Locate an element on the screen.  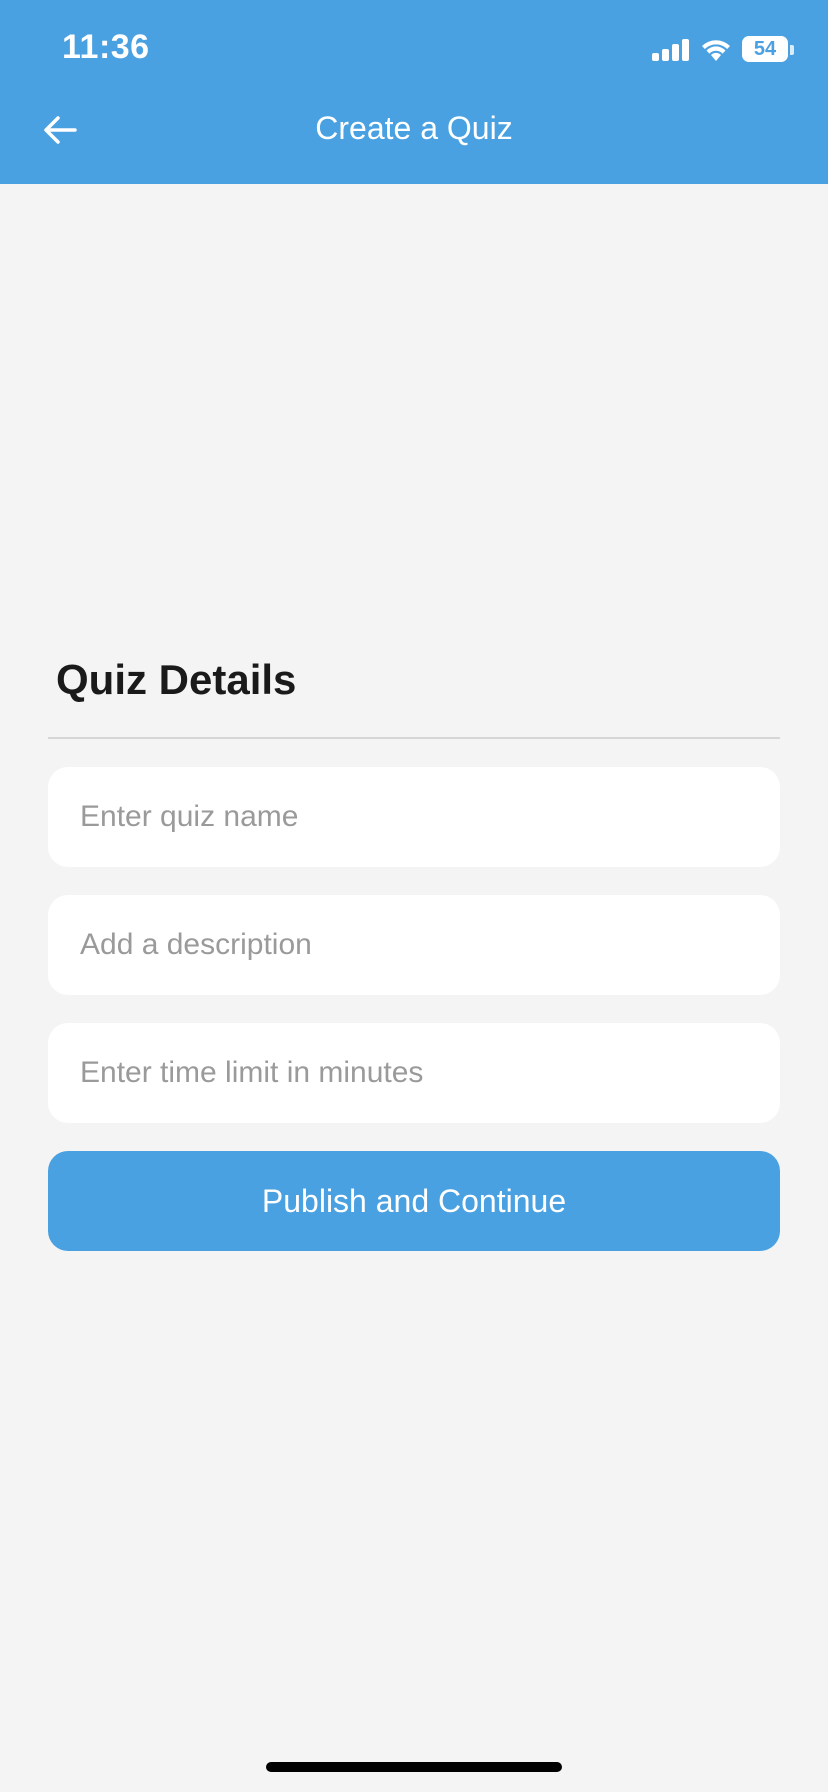
description-input is located at coordinates (414, 945).